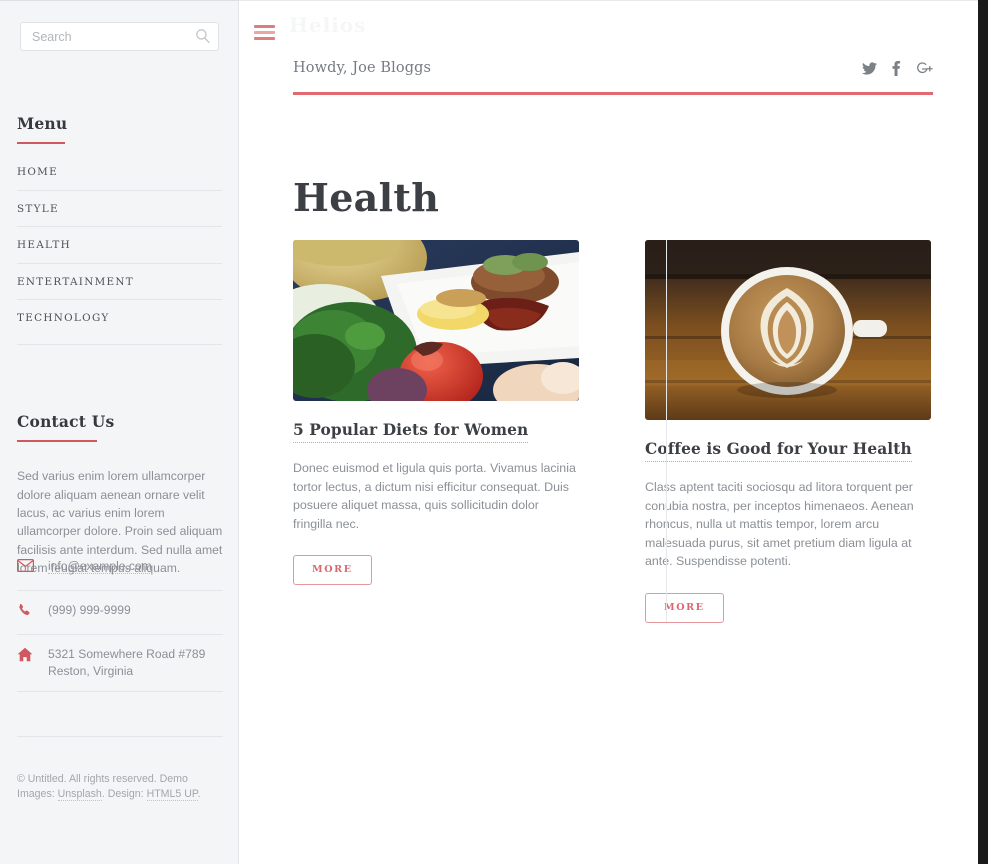 This screenshot has height=864, width=988. I want to click on search-box, so click(119, 36).